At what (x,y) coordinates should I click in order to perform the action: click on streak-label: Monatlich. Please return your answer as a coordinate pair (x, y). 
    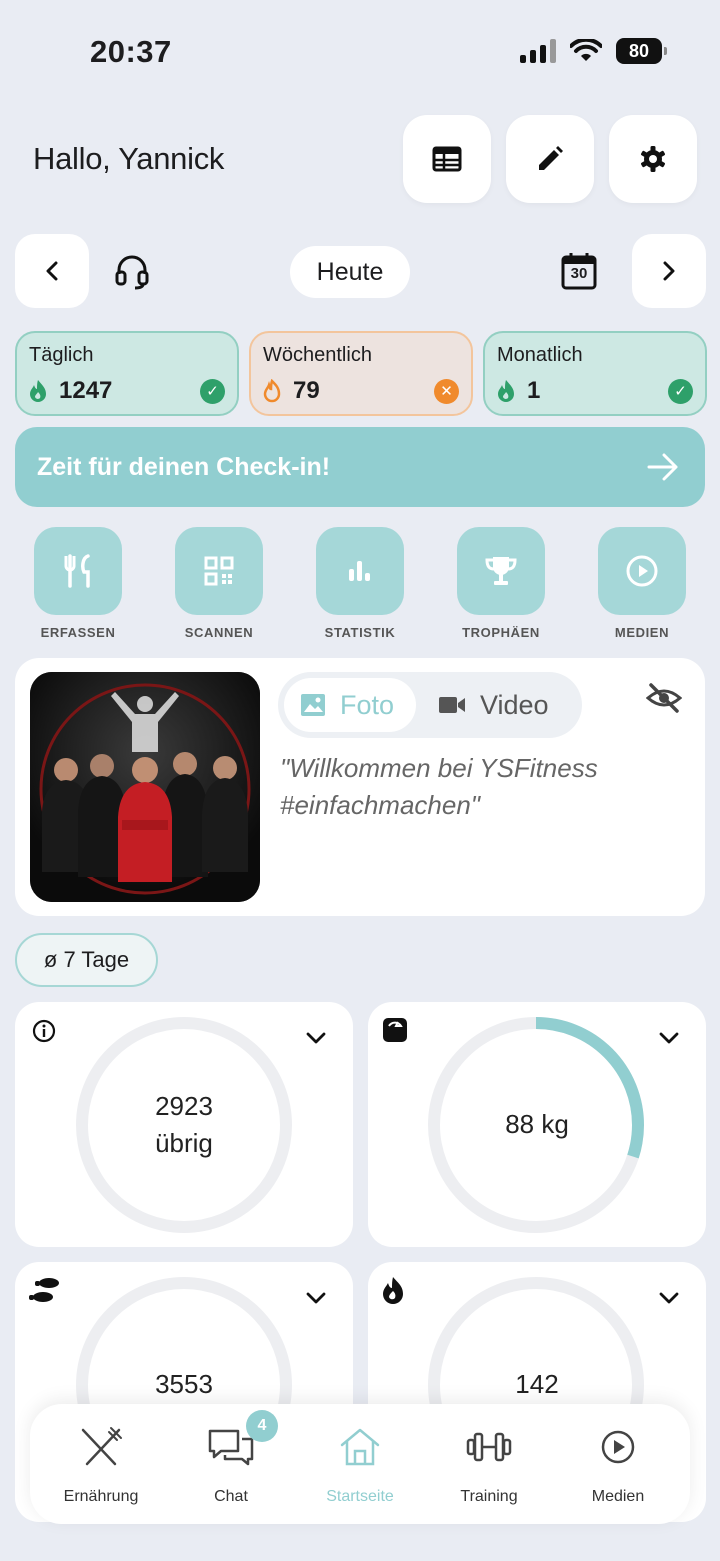
    Looking at the image, I should click on (540, 355).